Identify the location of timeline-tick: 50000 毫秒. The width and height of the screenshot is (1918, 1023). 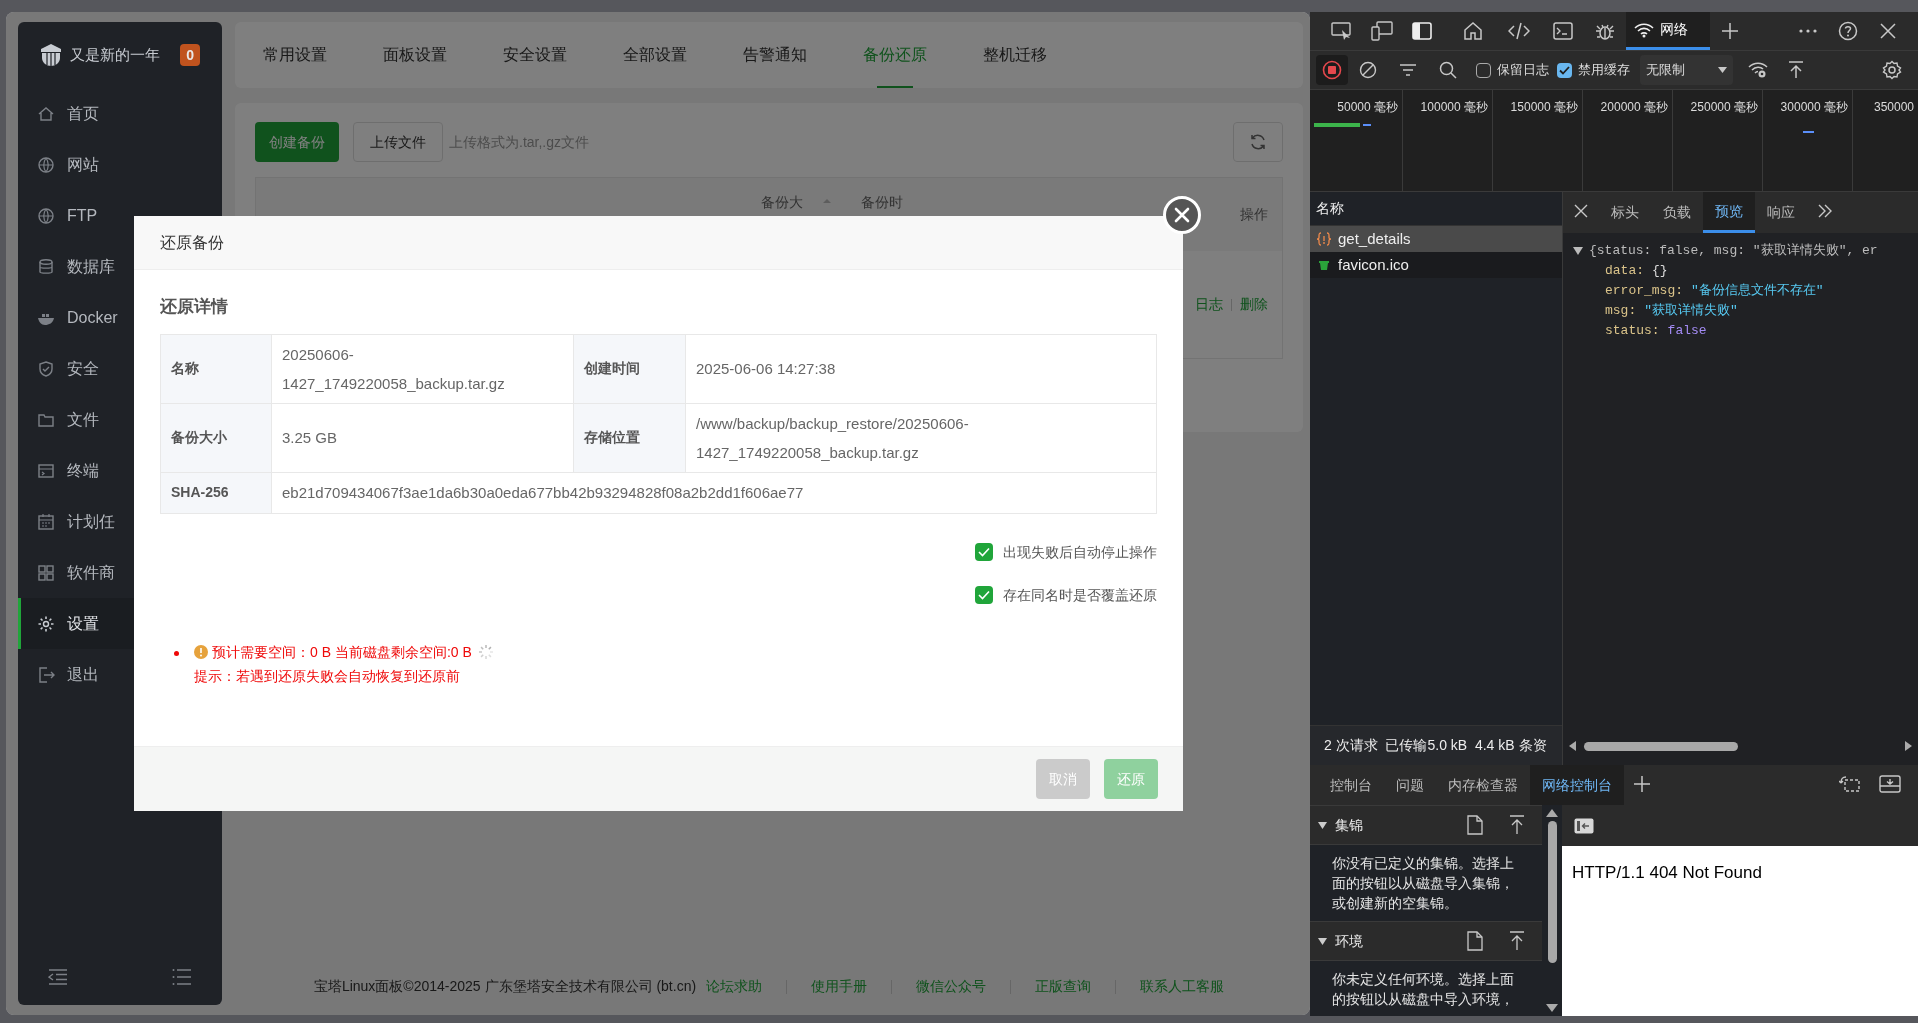
(1367, 106).